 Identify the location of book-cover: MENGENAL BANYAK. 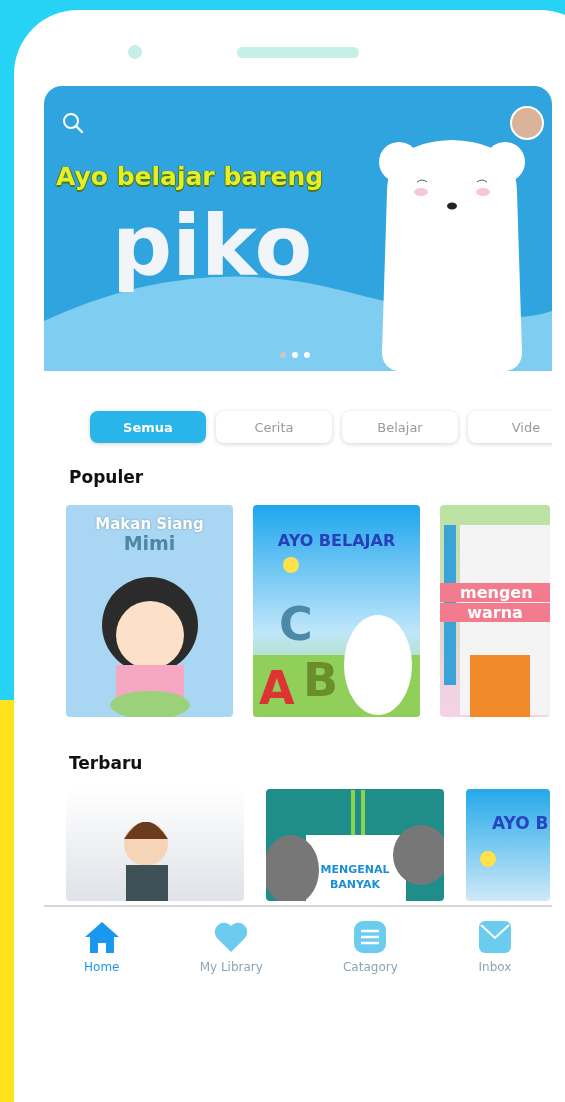
(355, 845).